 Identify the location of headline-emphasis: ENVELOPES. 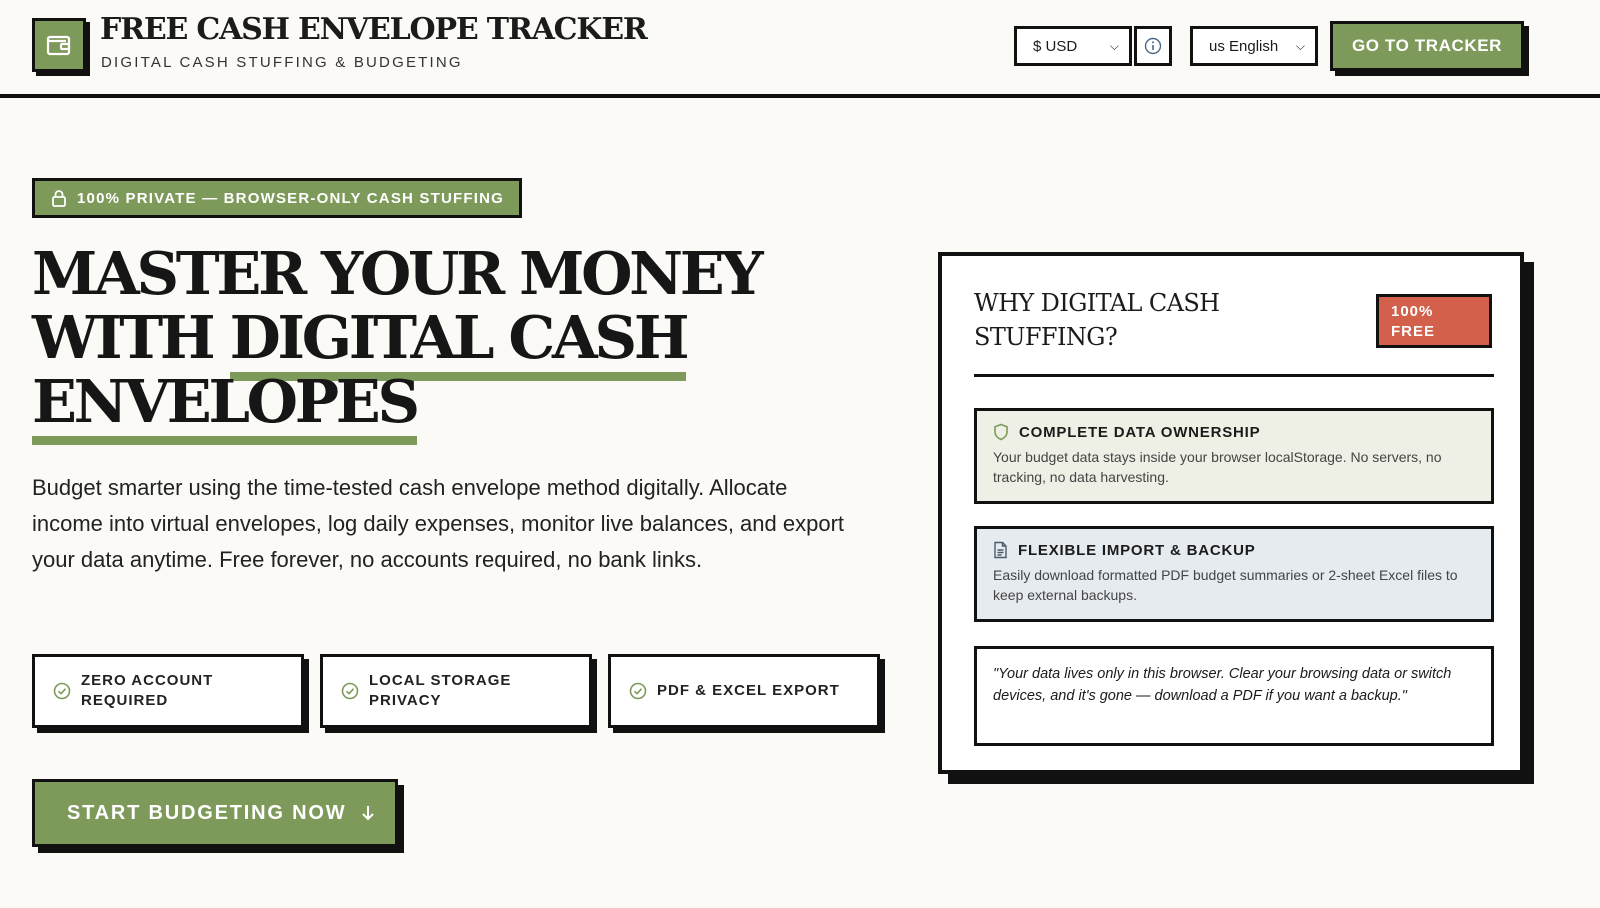
(226, 406).